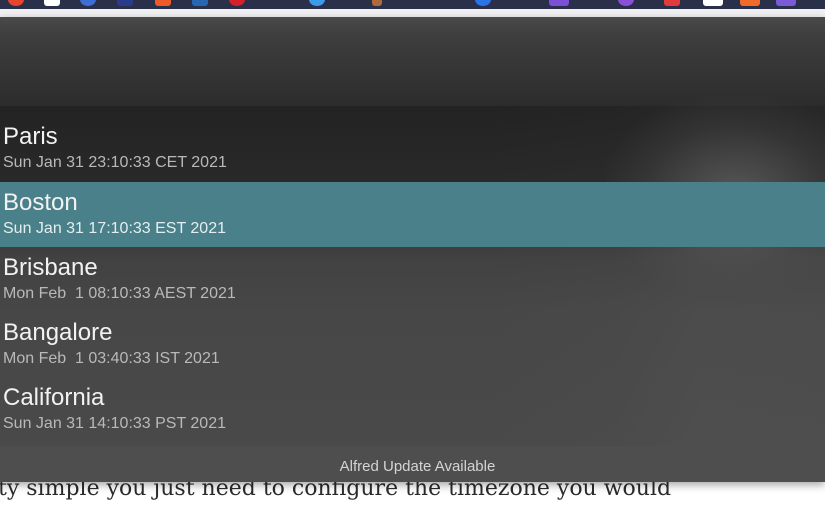 The image size is (825, 510). Describe the element at coordinates (115, 162) in the screenshot. I see `result-subtitle: Sun Jan 31 23:10:33 CET 2021` at that location.